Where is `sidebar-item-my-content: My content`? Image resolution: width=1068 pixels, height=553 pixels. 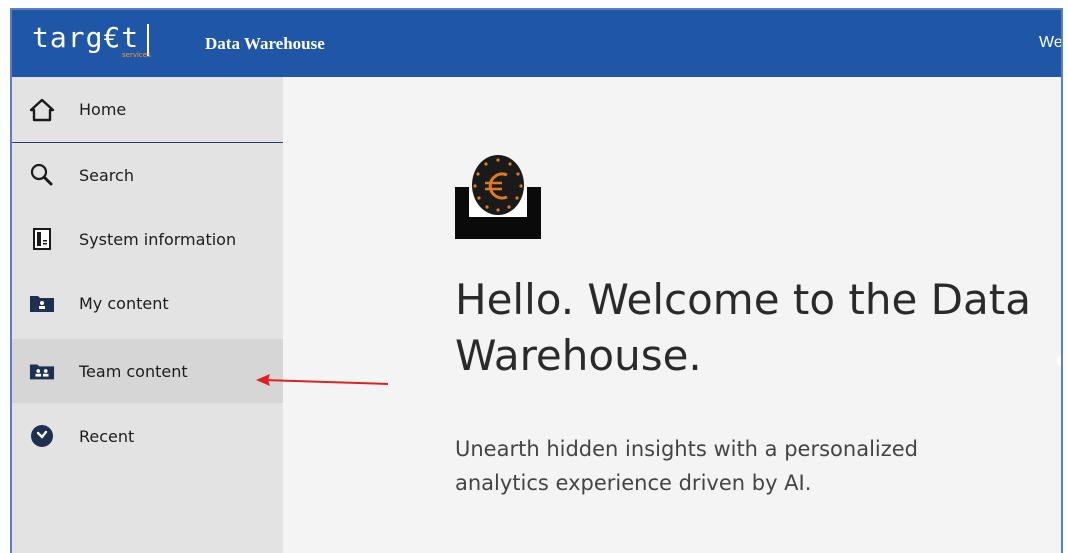 sidebar-item-my-content: My content is located at coordinates (147, 303).